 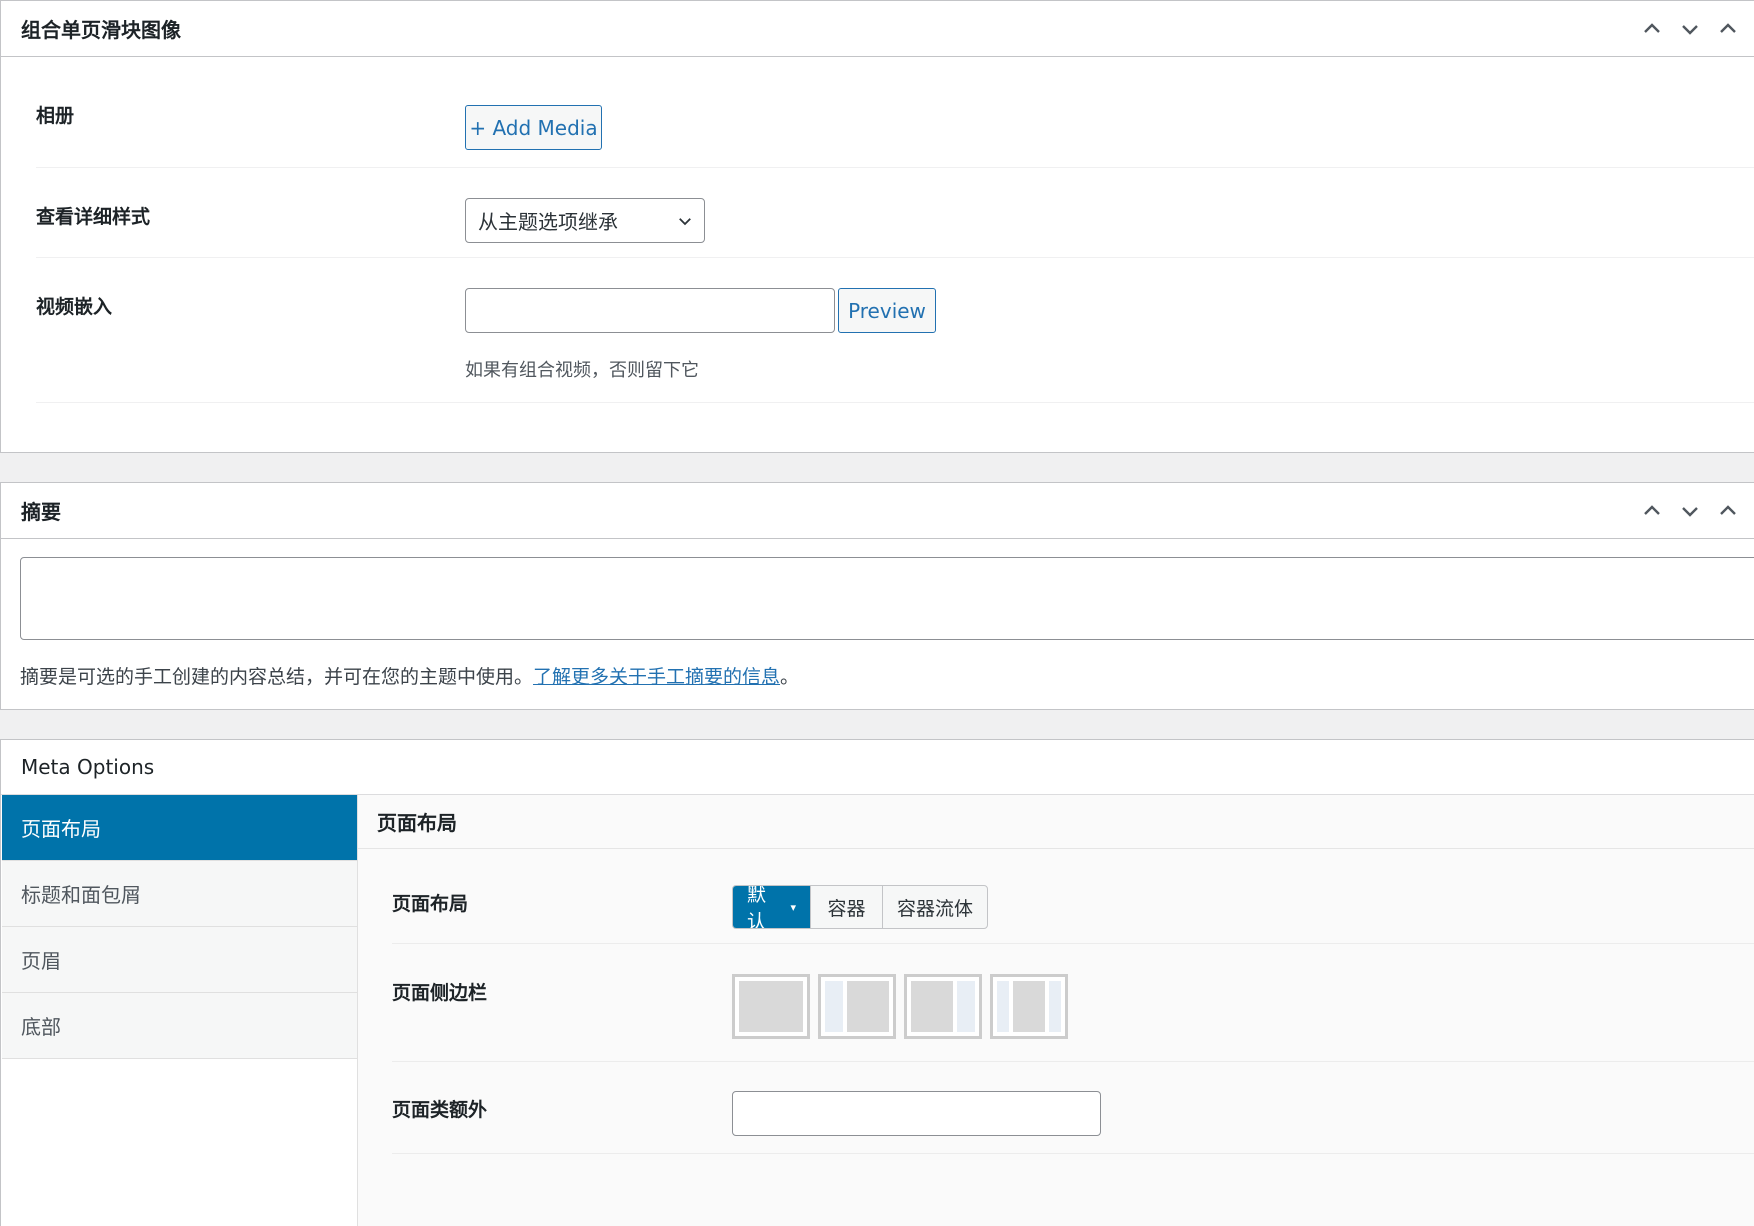 I want to click on tab-title-breadcrumb: 标题和面包屑, so click(x=179, y=894).